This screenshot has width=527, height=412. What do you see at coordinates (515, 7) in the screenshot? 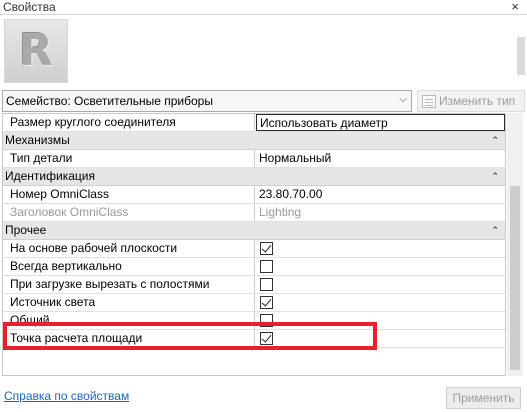
I see `close-icon: ×` at bounding box center [515, 7].